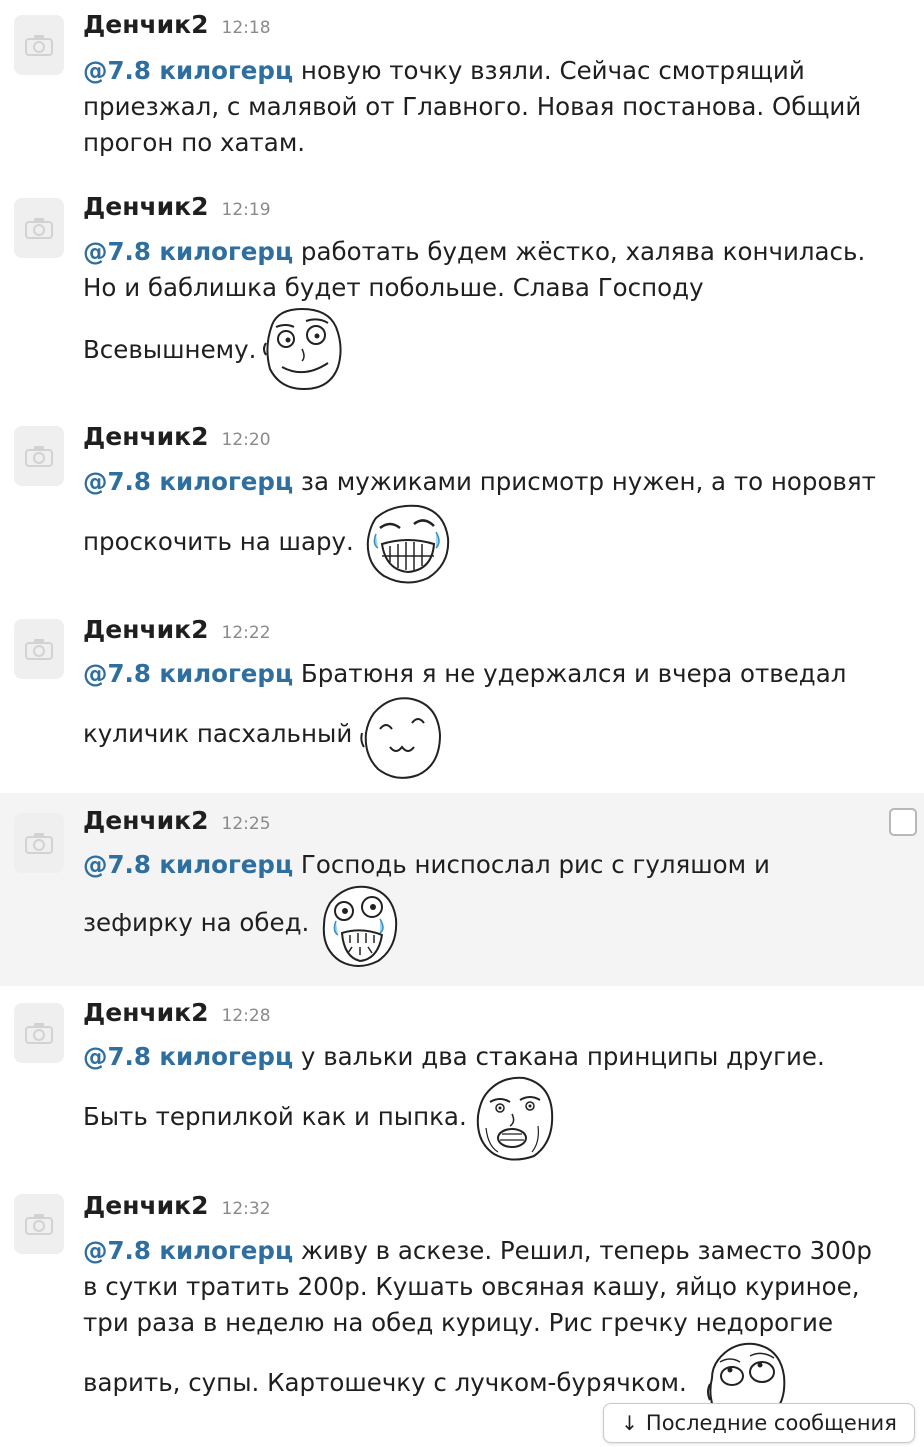 This screenshot has height=1447, width=924. Describe the element at coordinates (903, 822) in the screenshot. I see `select-message-checkbox` at that location.